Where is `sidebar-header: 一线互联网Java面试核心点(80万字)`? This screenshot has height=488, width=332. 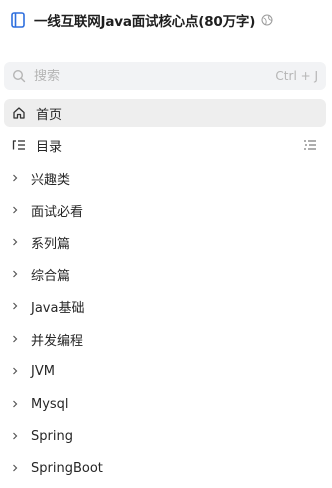
sidebar-header: 一线互联网Java面试核心点(80万字) is located at coordinates (166, 20).